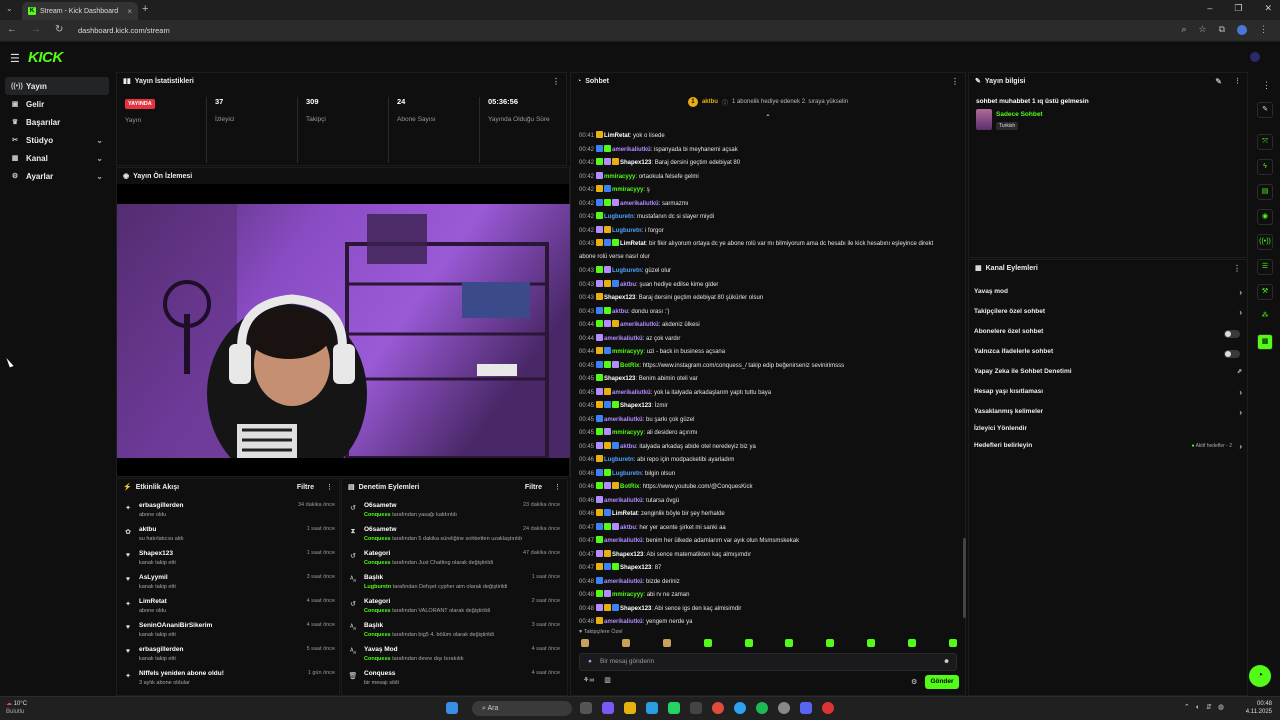 Image resolution: width=1280 pixels, height=720 pixels. I want to click on chrome-icon, so click(718, 708).